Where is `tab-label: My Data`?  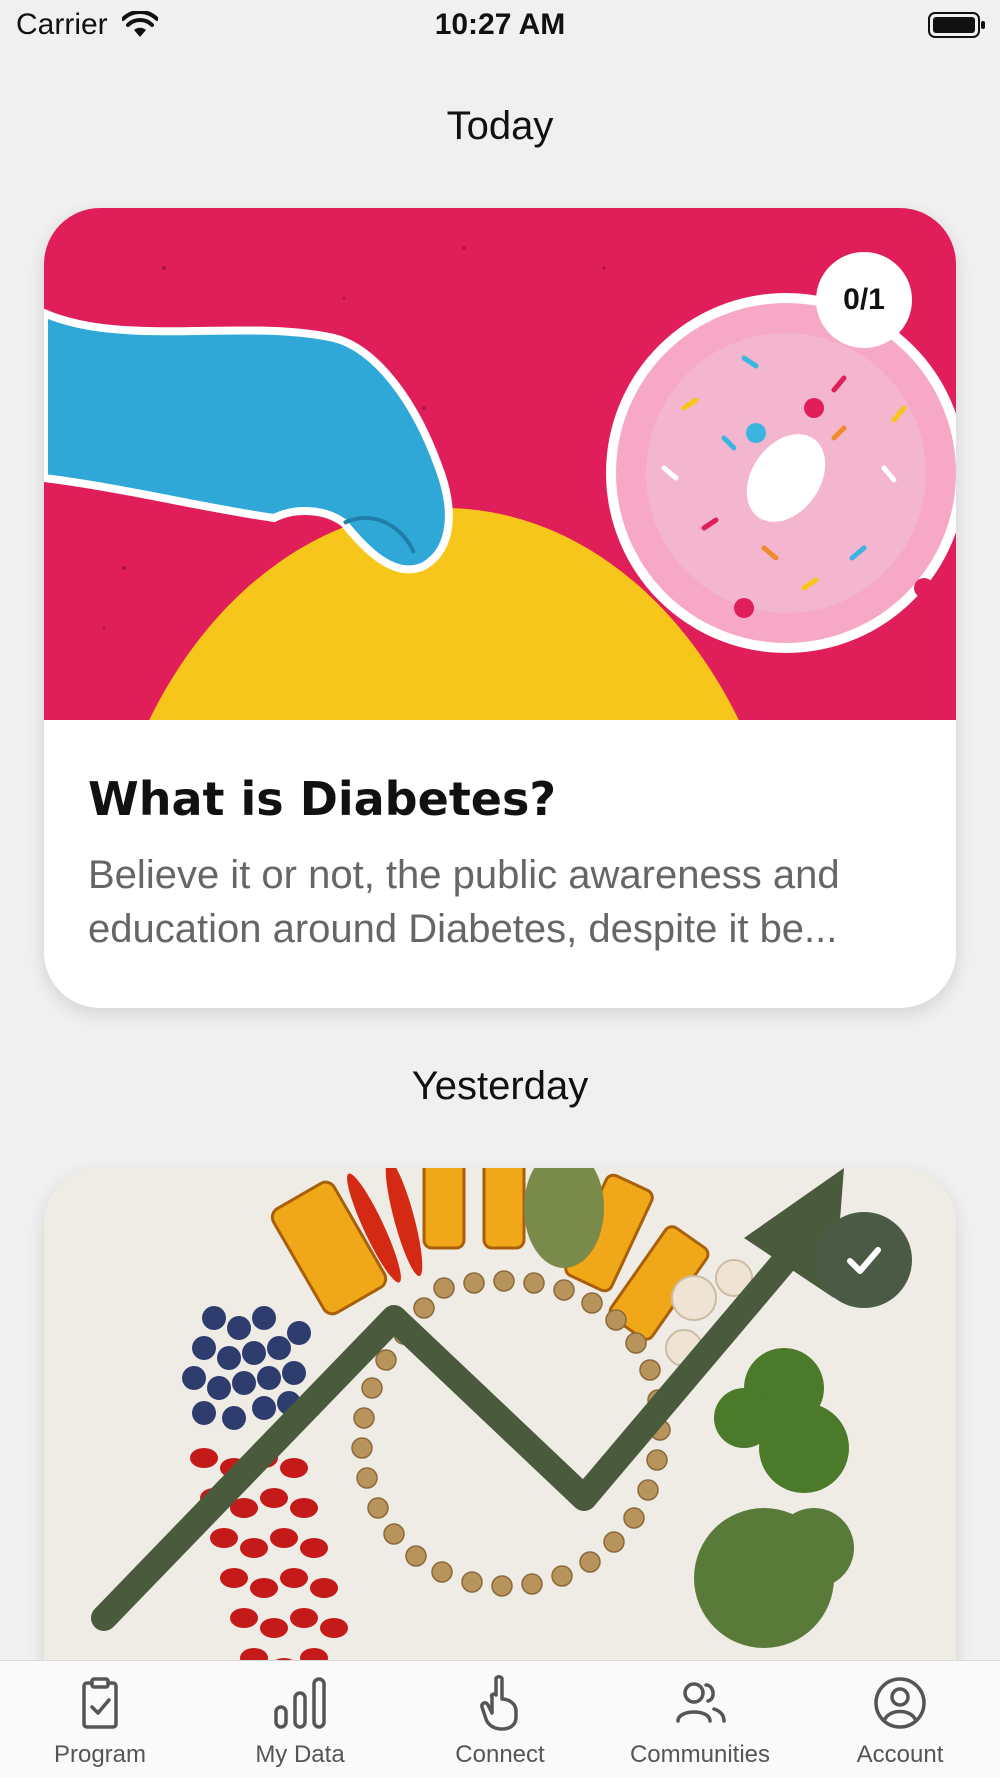 tab-label: My Data is located at coordinates (300, 1754).